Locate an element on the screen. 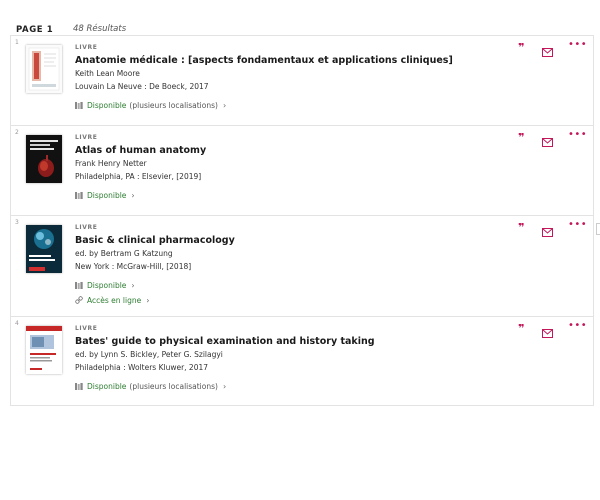  result-publisher: Philadelphia, PA : Elsevier, [2019] is located at coordinates (138, 176).